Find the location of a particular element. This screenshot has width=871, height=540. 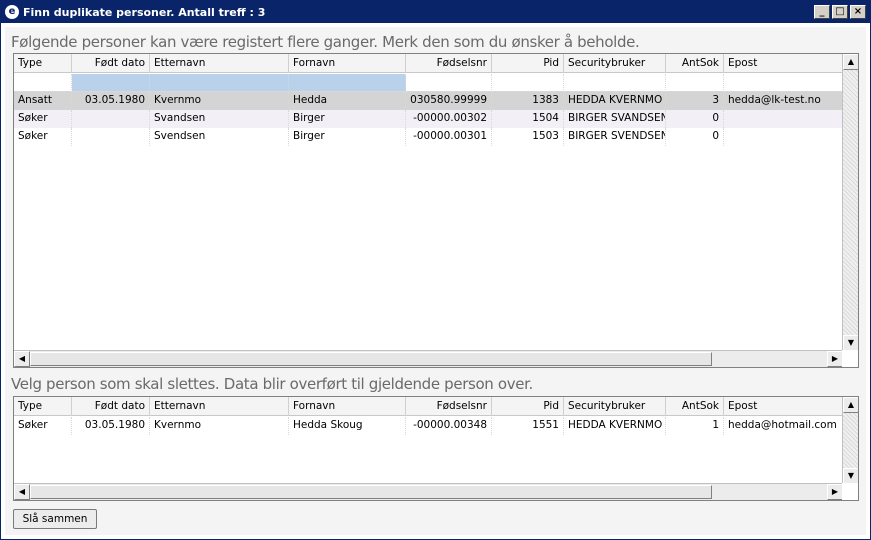

close-icon: × is located at coordinates (858, 11).